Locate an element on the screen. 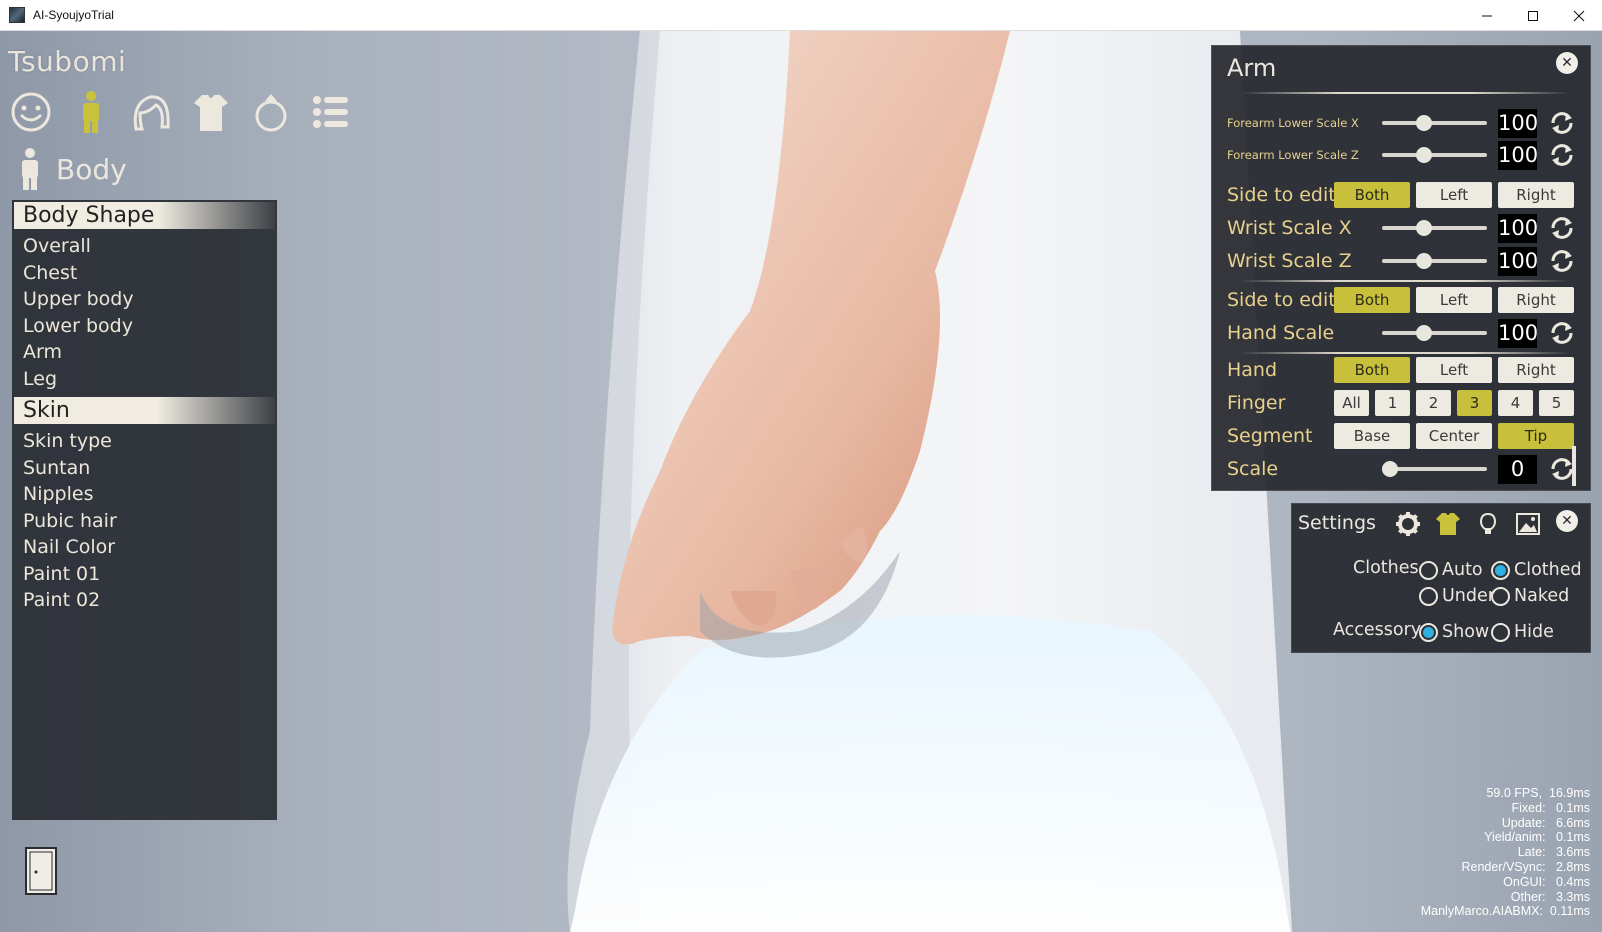  finger-all-button: All is located at coordinates (1351, 403).